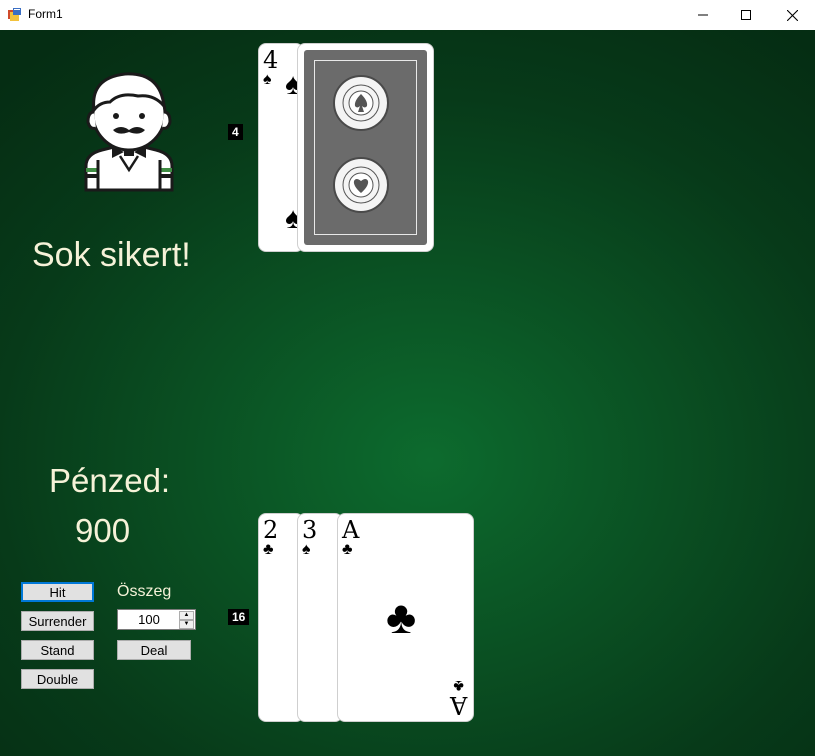 Image resolution: width=815 pixels, height=756 pixels. Describe the element at coordinates (271, 530) in the screenshot. I see `card-rank: 2` at that location.